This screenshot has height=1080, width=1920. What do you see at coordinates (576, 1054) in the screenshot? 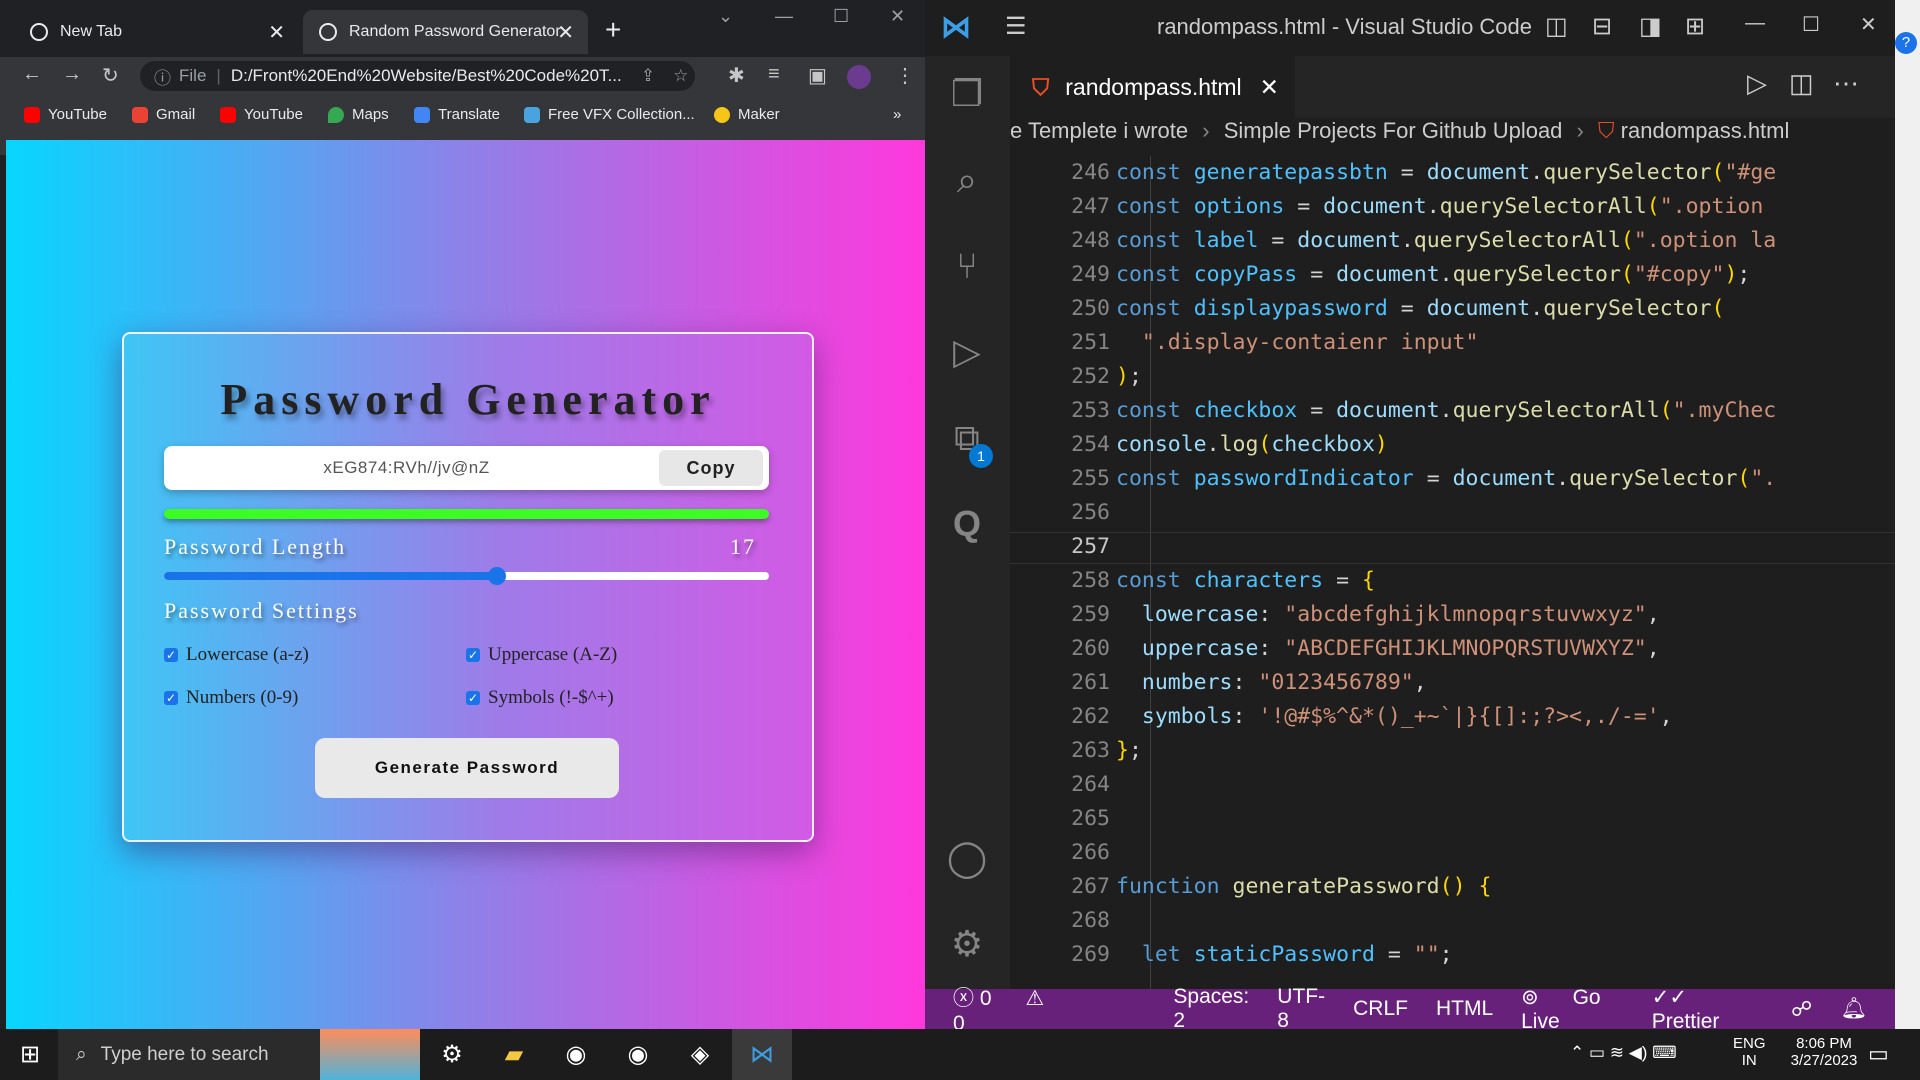
I see `chrome-app-icon: ◉` at bounding box center [576, 1054].